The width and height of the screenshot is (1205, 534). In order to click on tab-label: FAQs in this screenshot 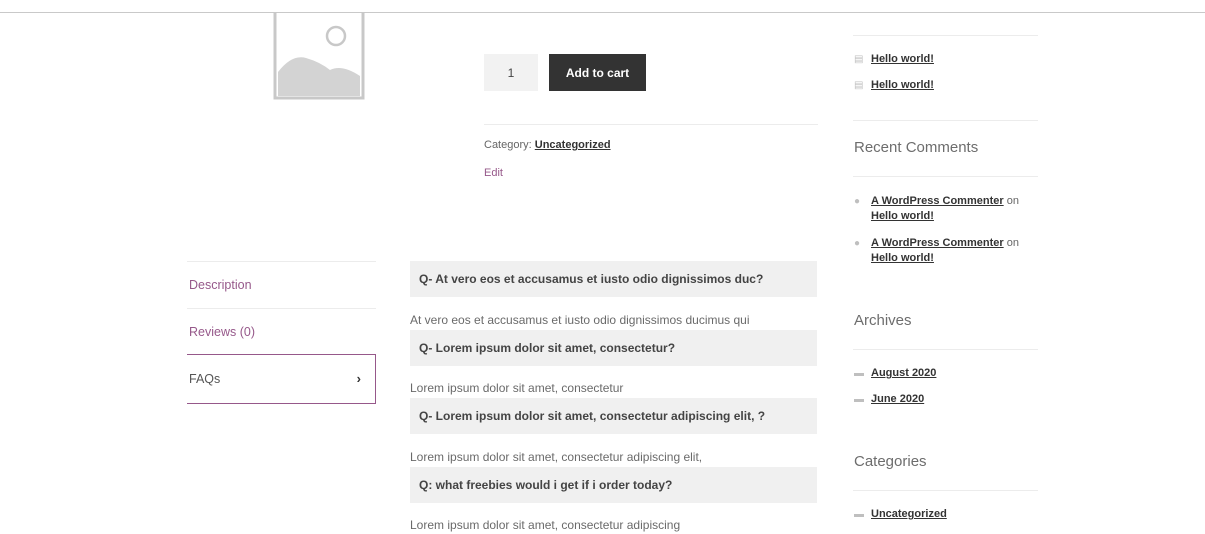, I will do `click(205, 379)`.